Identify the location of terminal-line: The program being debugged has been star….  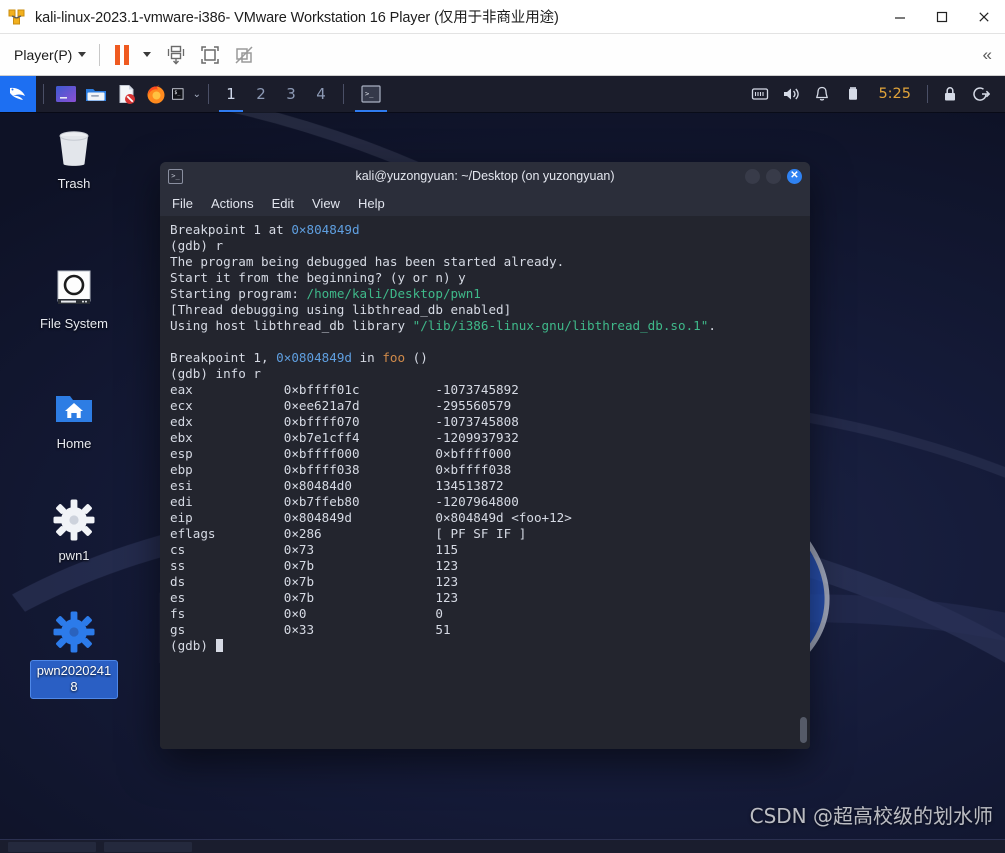
(490, 262).